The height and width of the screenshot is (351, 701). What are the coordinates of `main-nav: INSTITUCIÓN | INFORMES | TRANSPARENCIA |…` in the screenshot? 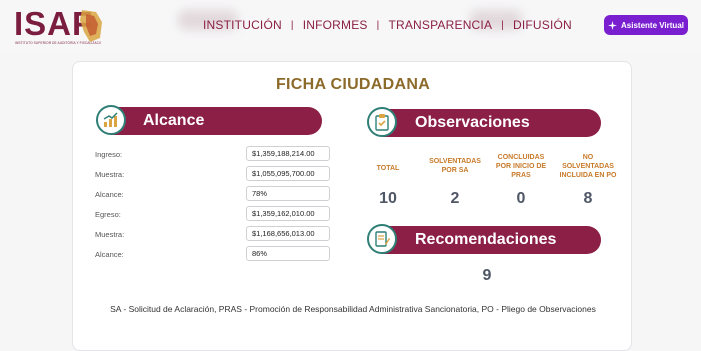 It's located at (387, 25).